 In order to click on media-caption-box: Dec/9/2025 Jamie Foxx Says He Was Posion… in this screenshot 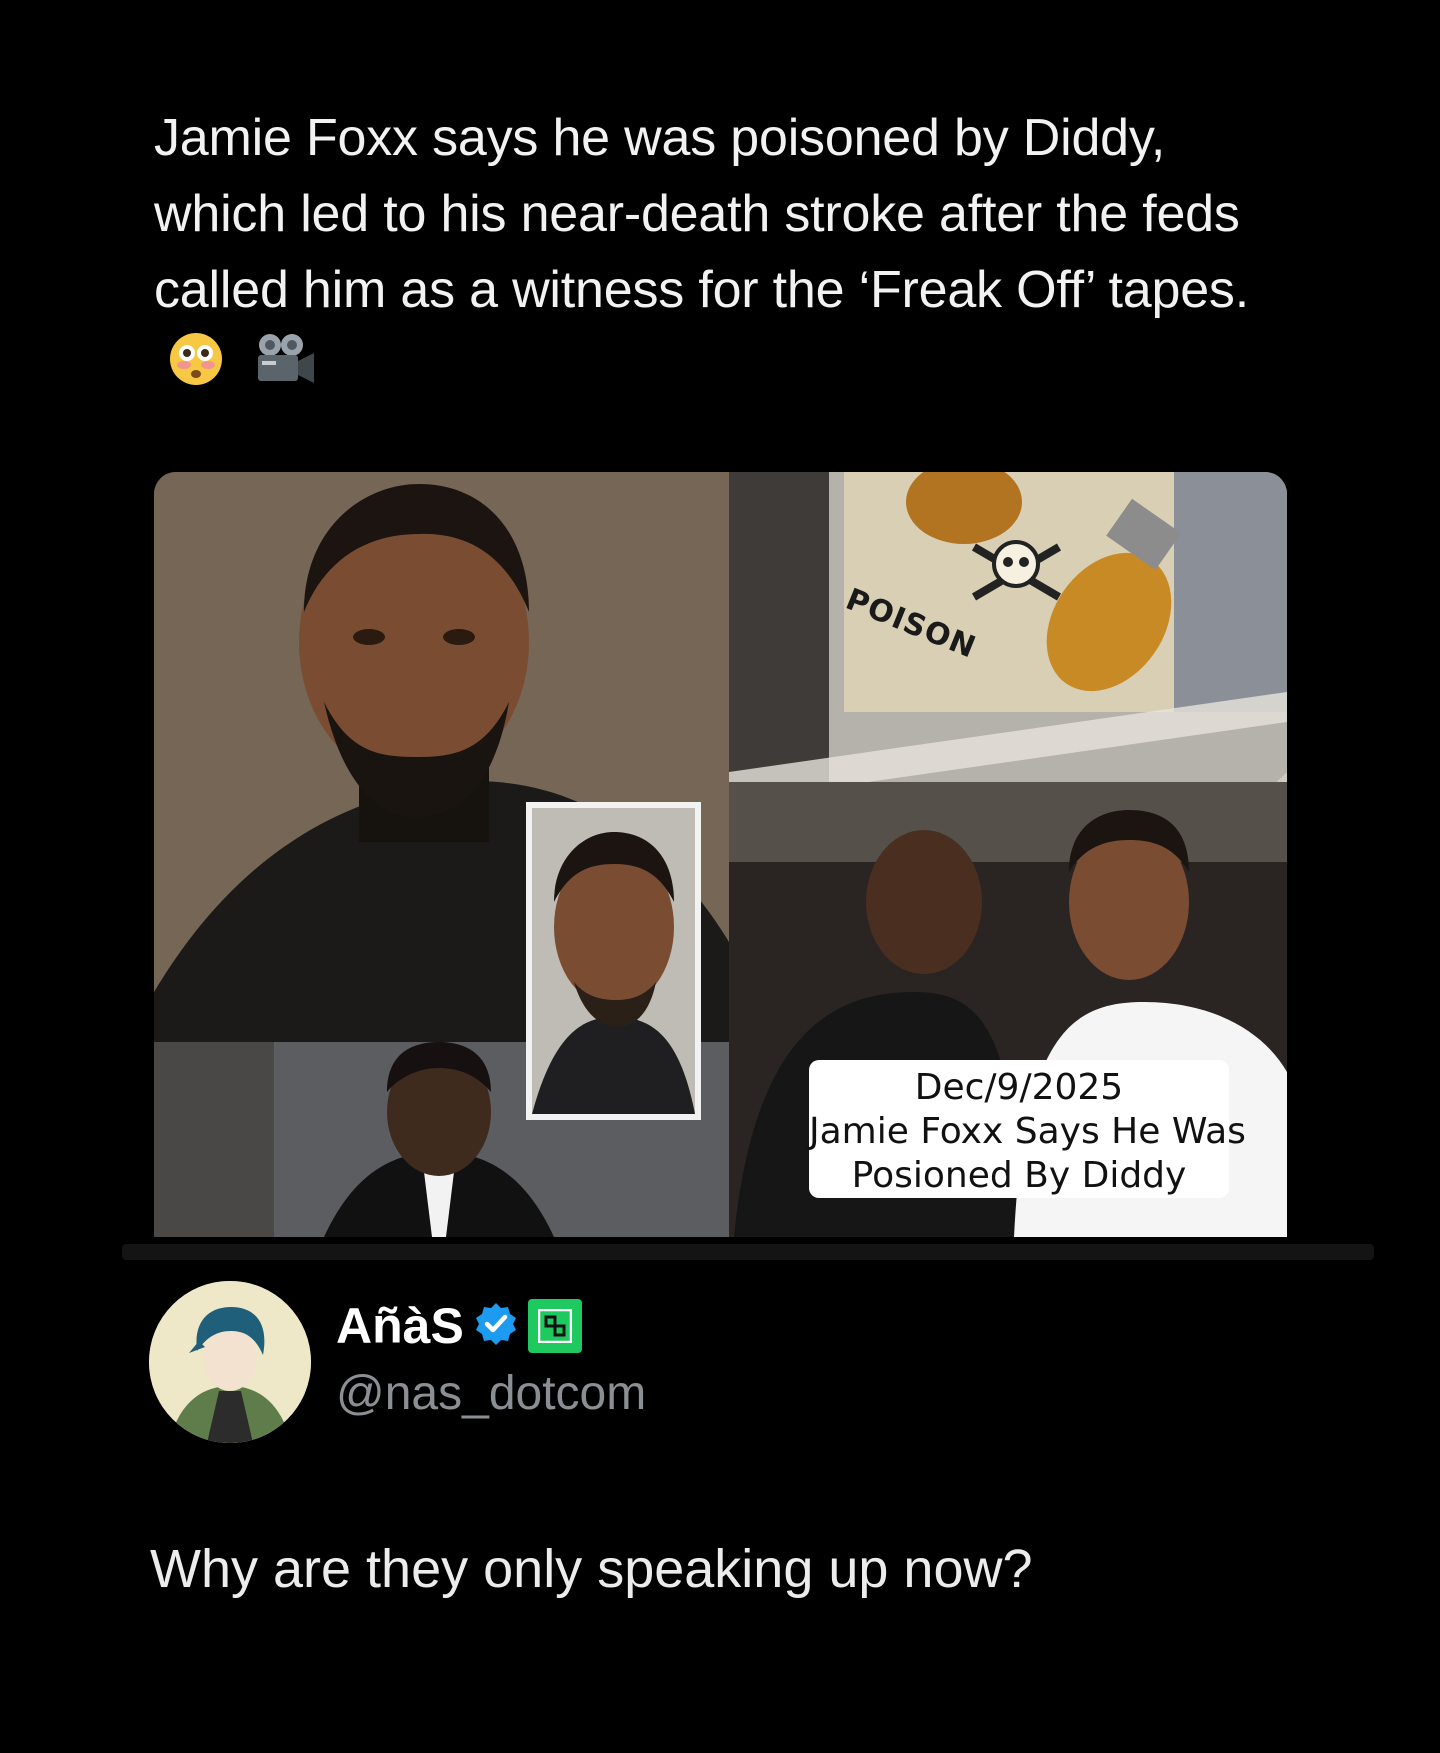, I will do `click(1027, 1129)`.